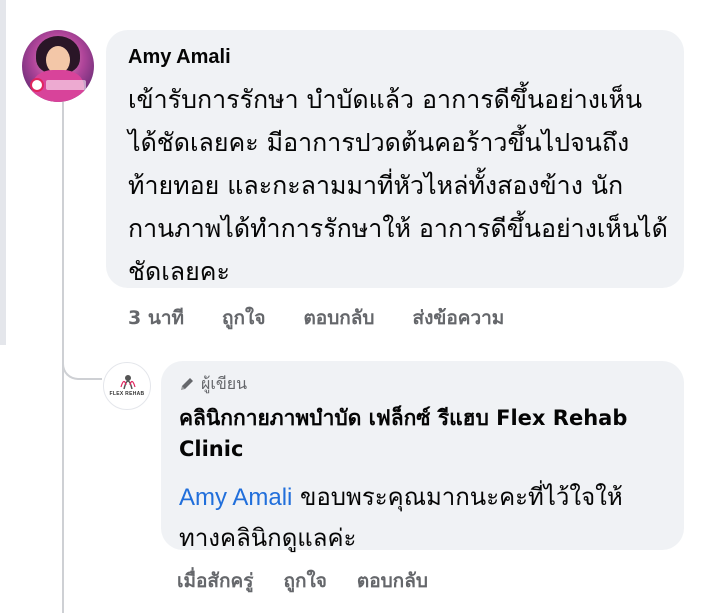  What do you see at coordinates (187, 384) in the screenshot?
I see `pencil-icon` at bounding box center [187, 384].